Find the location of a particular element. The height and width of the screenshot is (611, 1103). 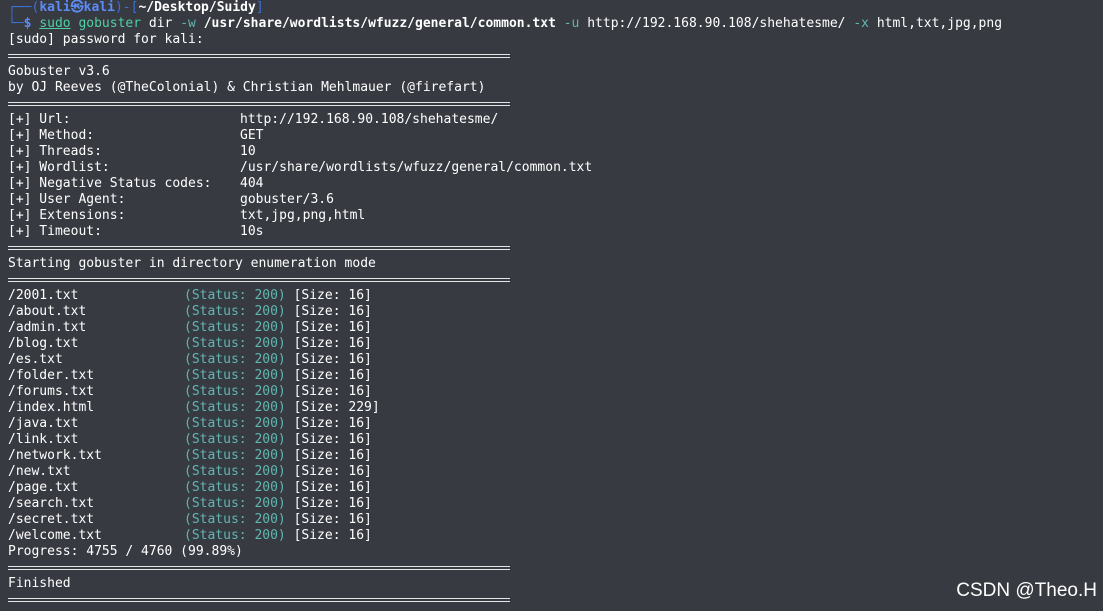

result-path: /blog.txt is located at coordinates (43, 343).